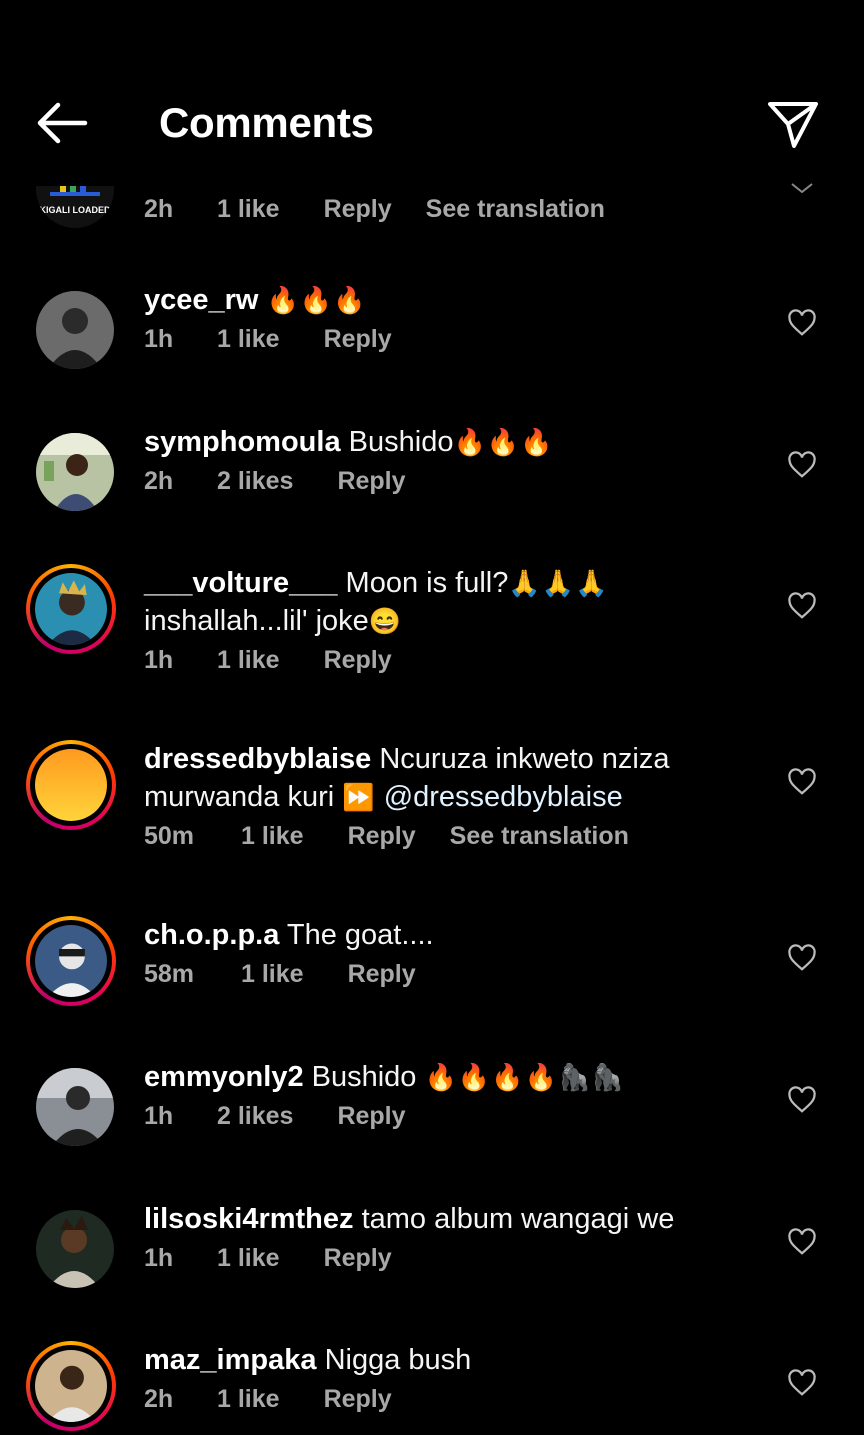  Describe the element at coordinates (61, 123) in the screenshot. I see `back-arrow-icon` at that location.